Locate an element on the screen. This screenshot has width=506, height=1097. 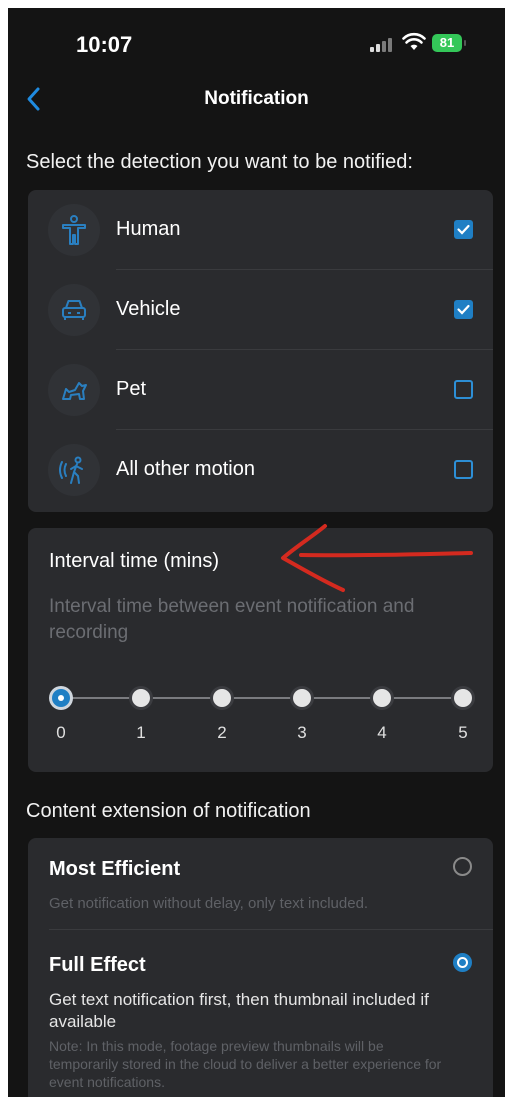
vehicle-checkbox is located at coordinates (463, 309).